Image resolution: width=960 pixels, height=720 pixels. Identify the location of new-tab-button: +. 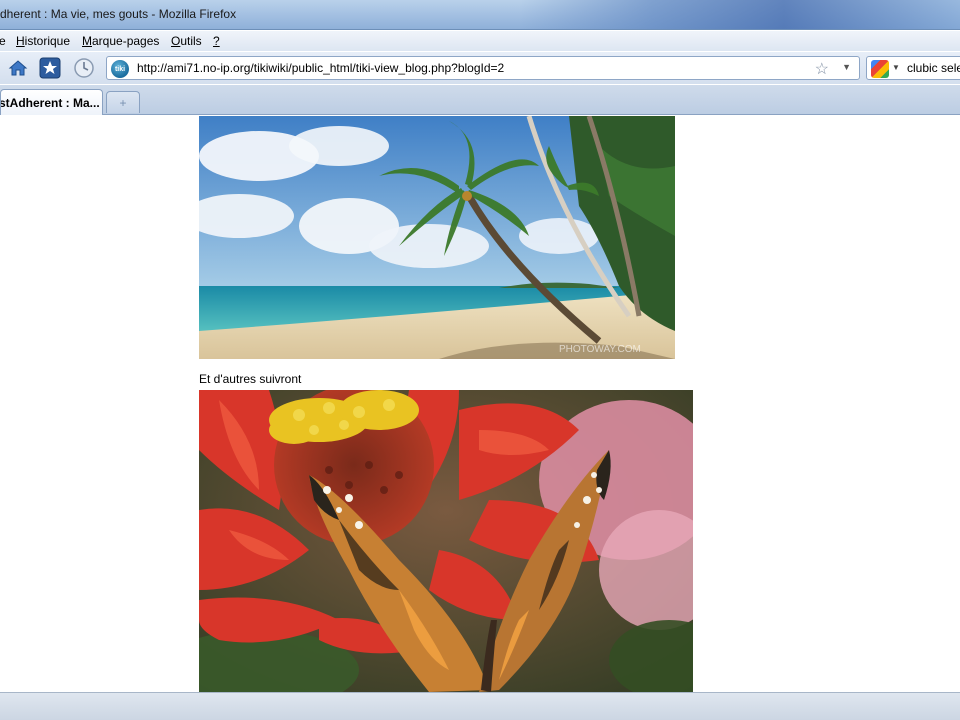
(123, 102).